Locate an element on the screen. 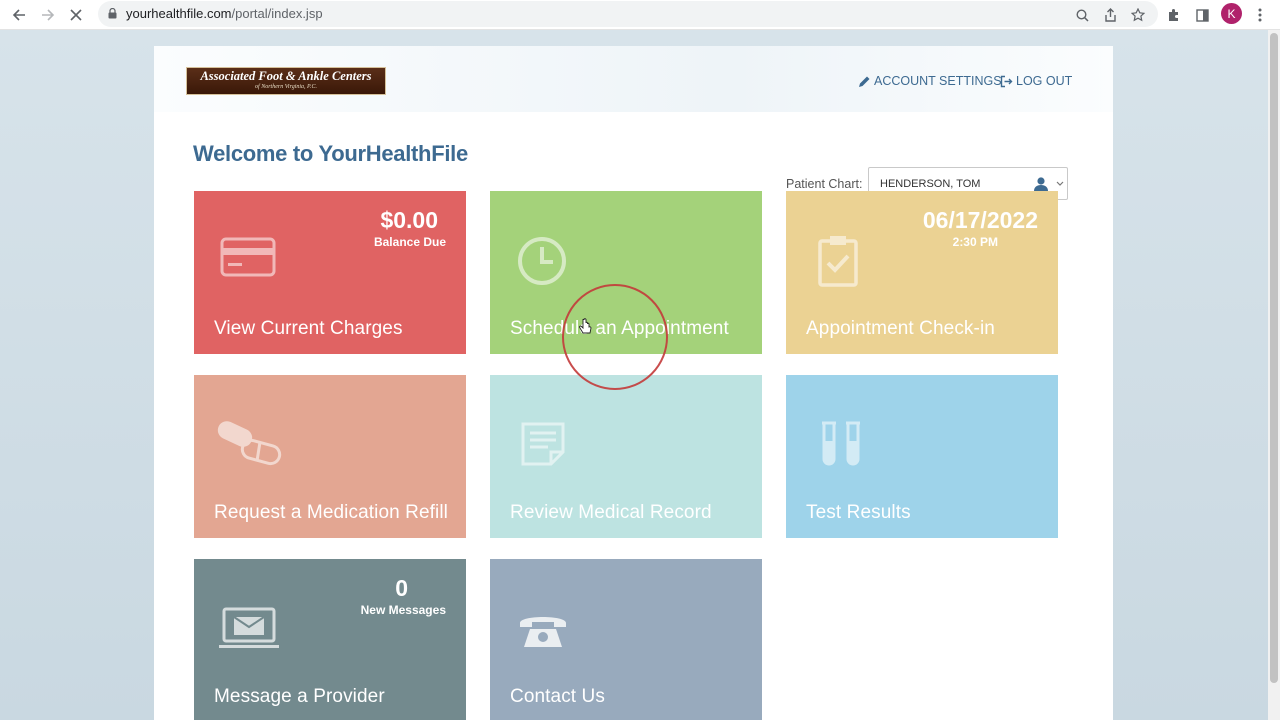 The height and width of the screenshot is (720, 1280). page-scrollbar is located at coordinates (1274, 375).